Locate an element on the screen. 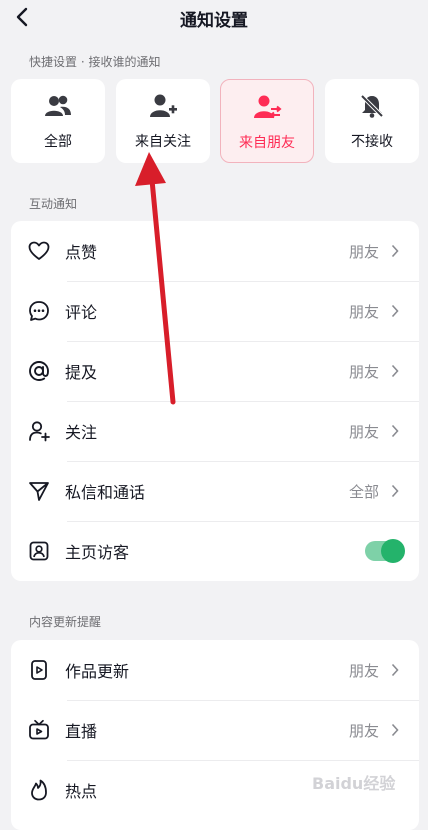 The width and height of the screenshot is (428, 830). row-profile-visitors: 主页访客 is located at coordinates (215, 551).